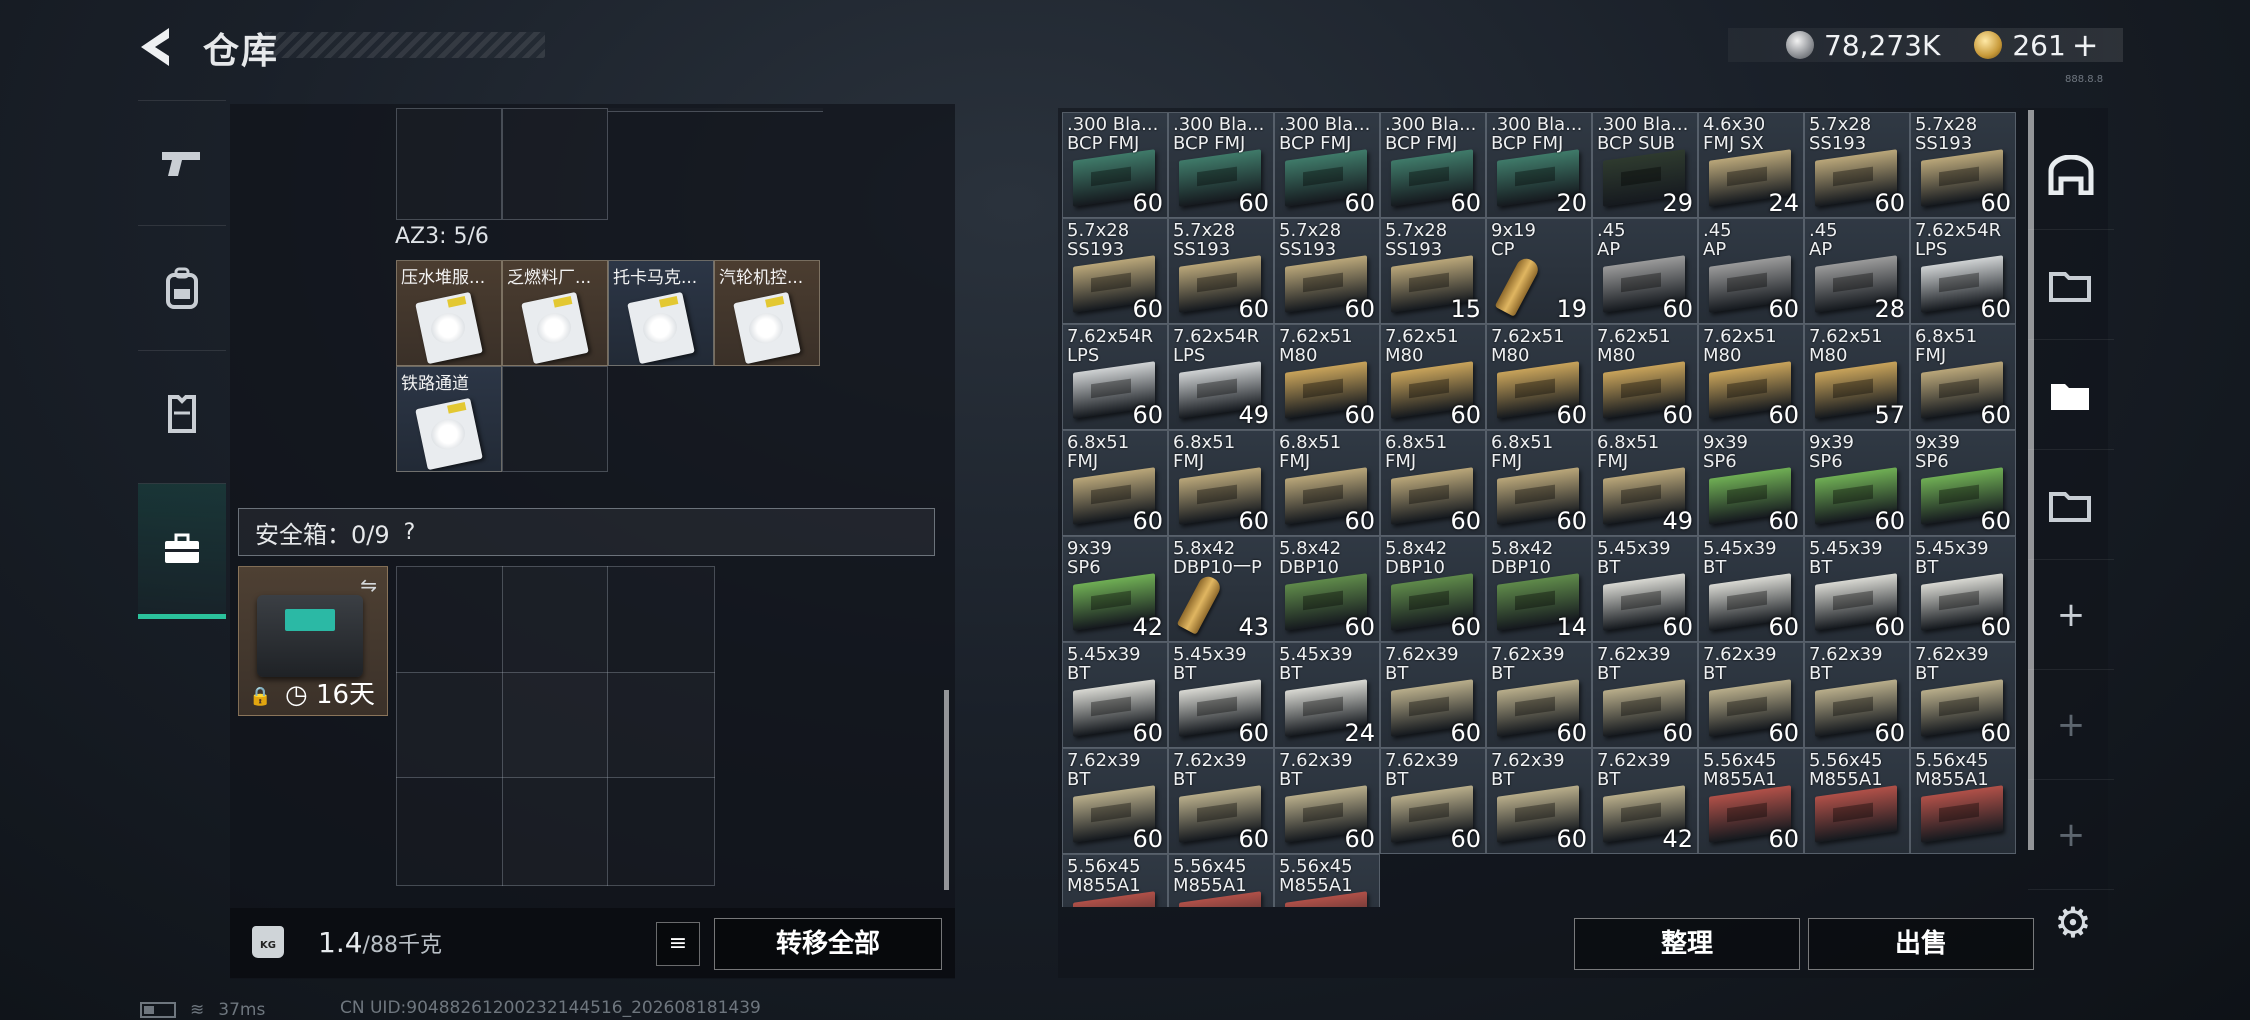 This screenshot has width=2250, height=1020. Describe the element at coordinates (1921, 944) in the screenshot. I see `sell-button: 出售` at that location.